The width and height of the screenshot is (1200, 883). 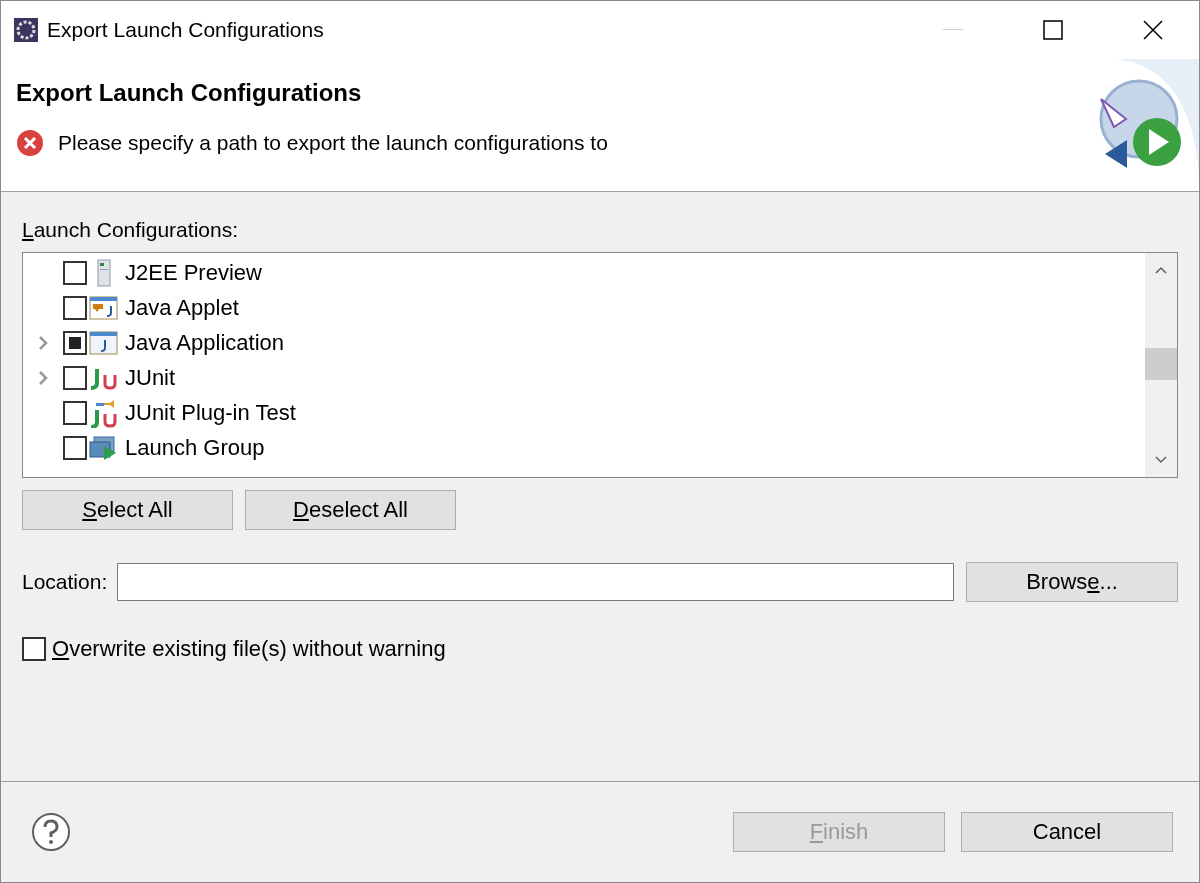 I want to click on tree-item: Launch Group, so click(x=195, y=447).